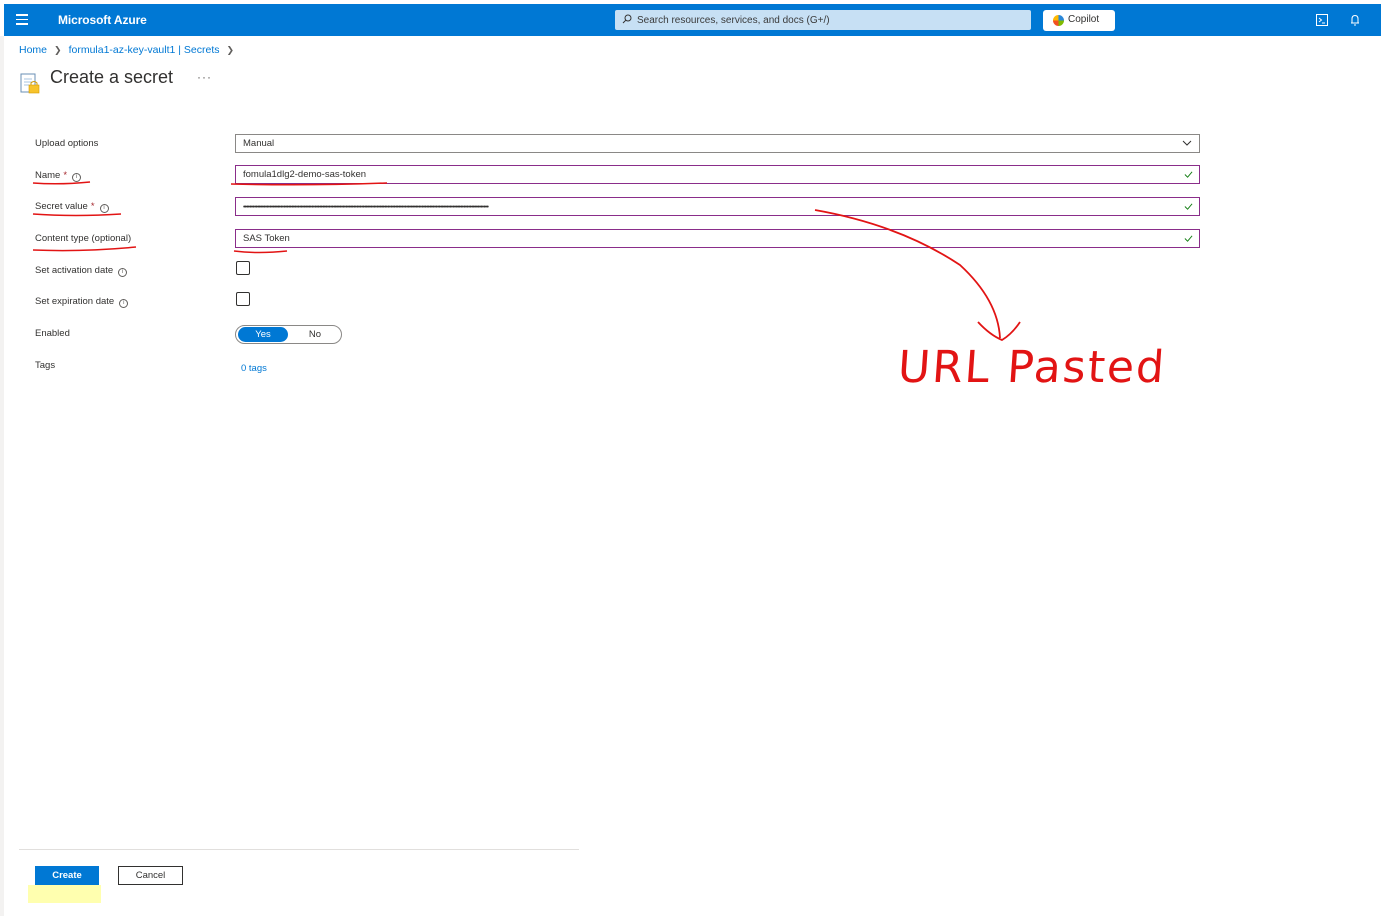 The image size is (1381, 916). I want to click on tags-label-text: Tags, so click(45, 365).